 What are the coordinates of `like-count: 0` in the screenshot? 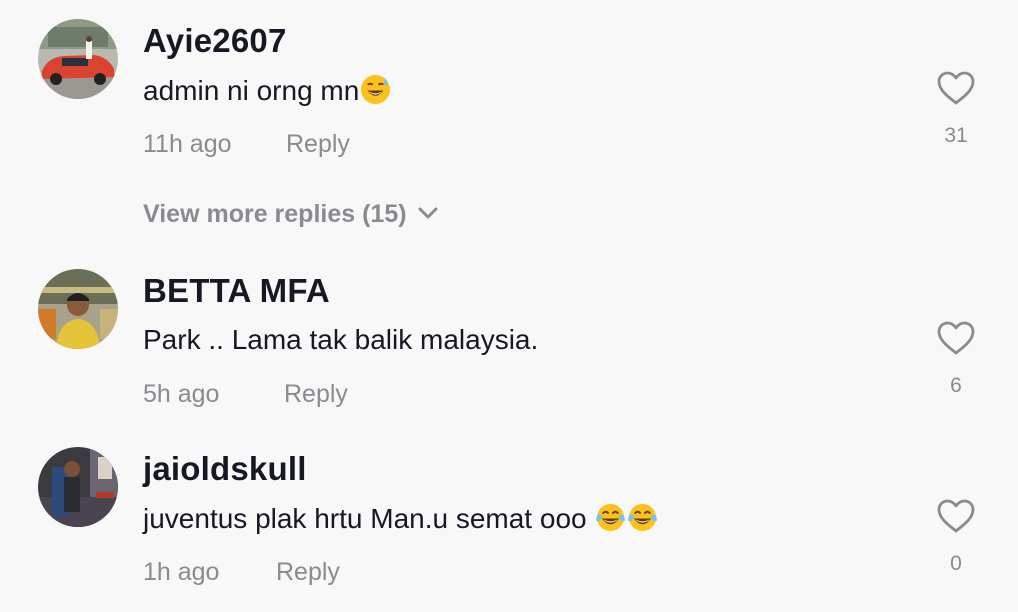 It's located at (956, 563).